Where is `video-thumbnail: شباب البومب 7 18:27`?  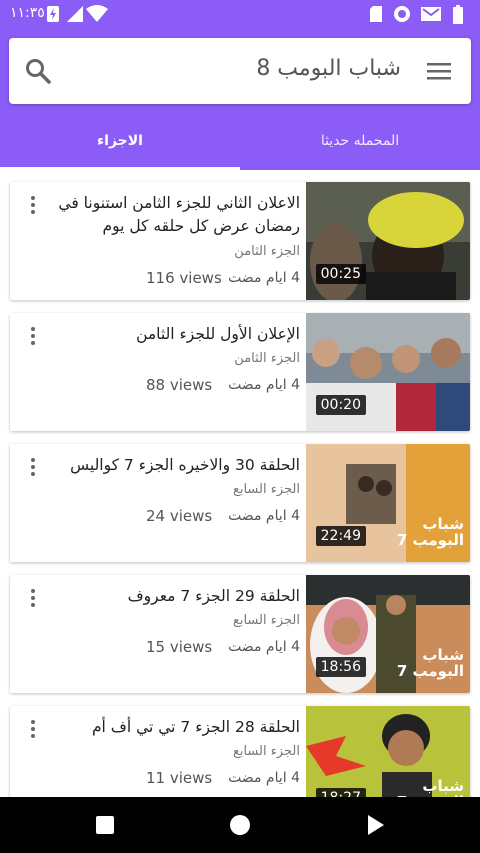
video-thumbnail: شباب البومب 7 18:27 is located at coordinates (388, 751).